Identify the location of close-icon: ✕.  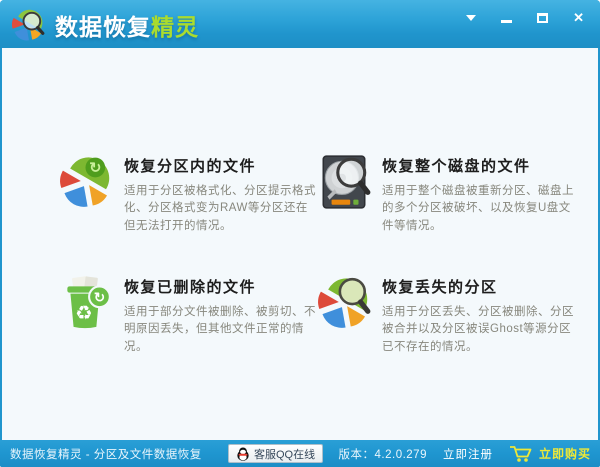
(578, 17).